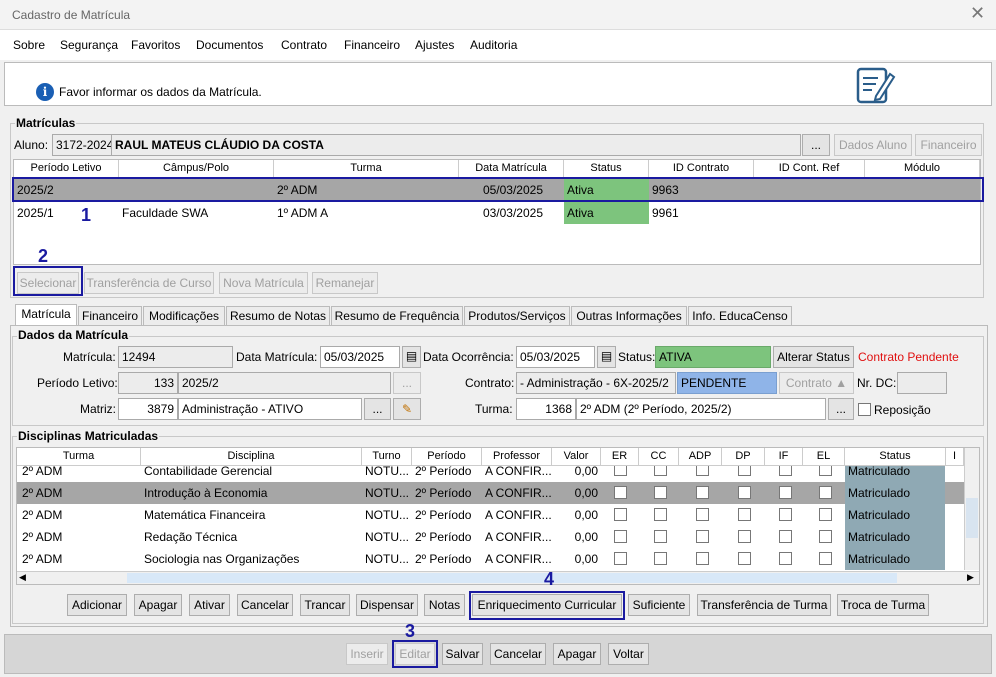 Image resolution: width=996 pixels, height=677 pixels. Describe the element at coordinates (149, 283) in the screenshot. I see `transferencia-curso-button: Transferência de Curso` at that location.